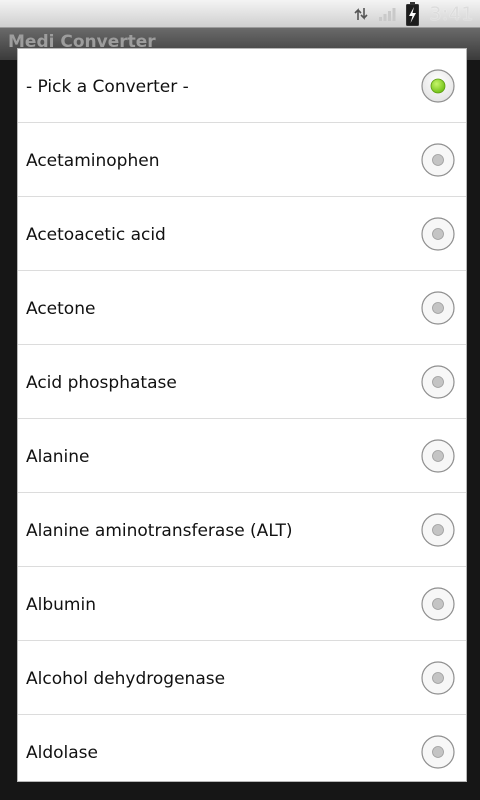 This screenshot has height=800, width=480. What do you see at coordinates (62, 753) in the screenshot?
I see `option-label: Aldolase` at bounding box center [62, 753].